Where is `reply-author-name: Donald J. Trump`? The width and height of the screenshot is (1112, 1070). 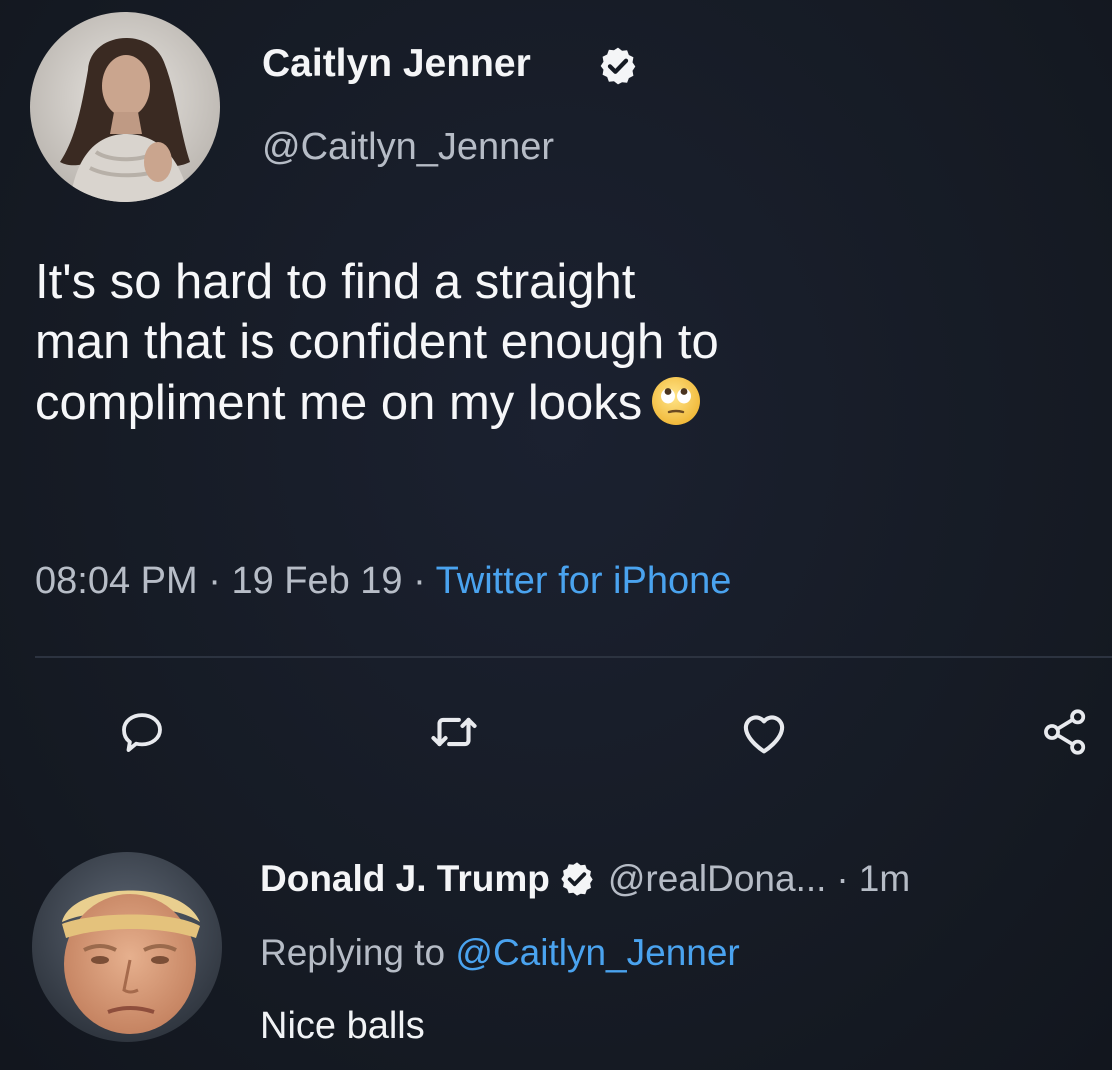 reply-author-name: Donald J. Trump is located at coordinates (405, 879).